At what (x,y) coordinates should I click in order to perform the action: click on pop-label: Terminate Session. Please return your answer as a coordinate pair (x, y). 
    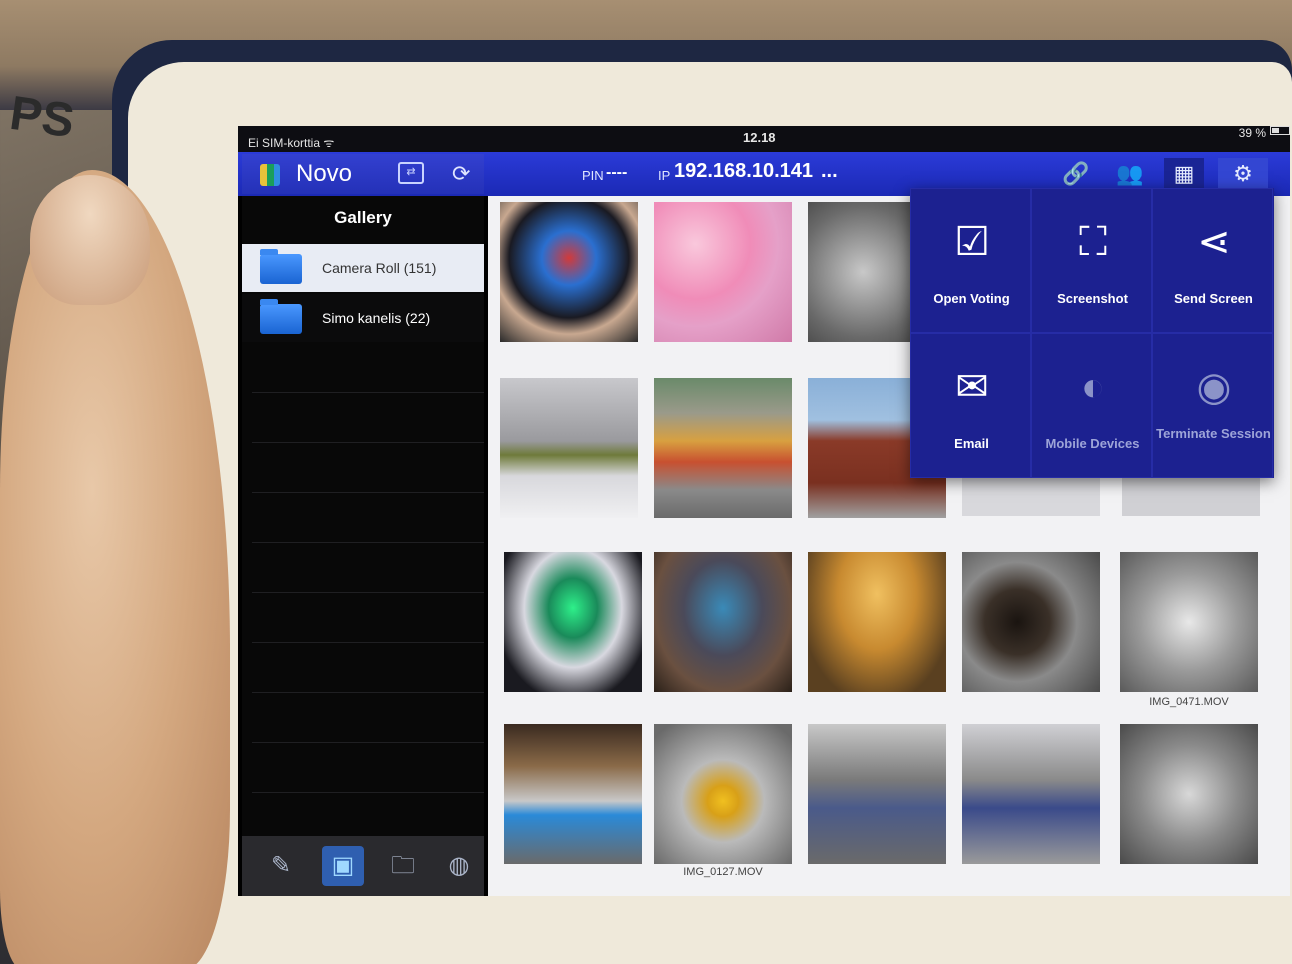
    Looking at the image, I should click on (1213, 433).